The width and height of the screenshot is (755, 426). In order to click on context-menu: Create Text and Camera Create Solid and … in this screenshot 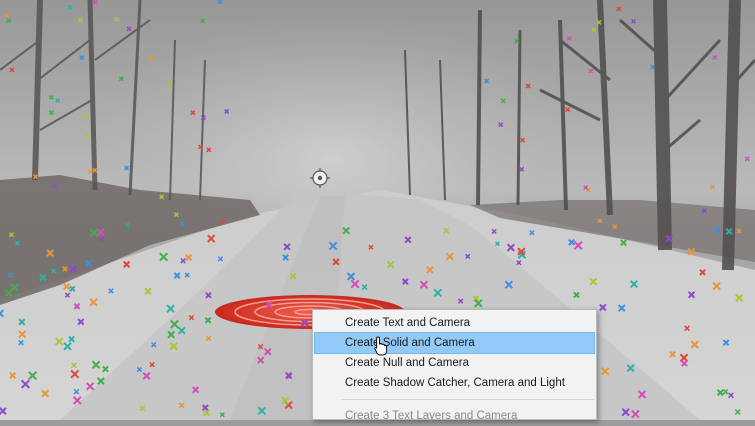, I will do `click(454, 365)`.